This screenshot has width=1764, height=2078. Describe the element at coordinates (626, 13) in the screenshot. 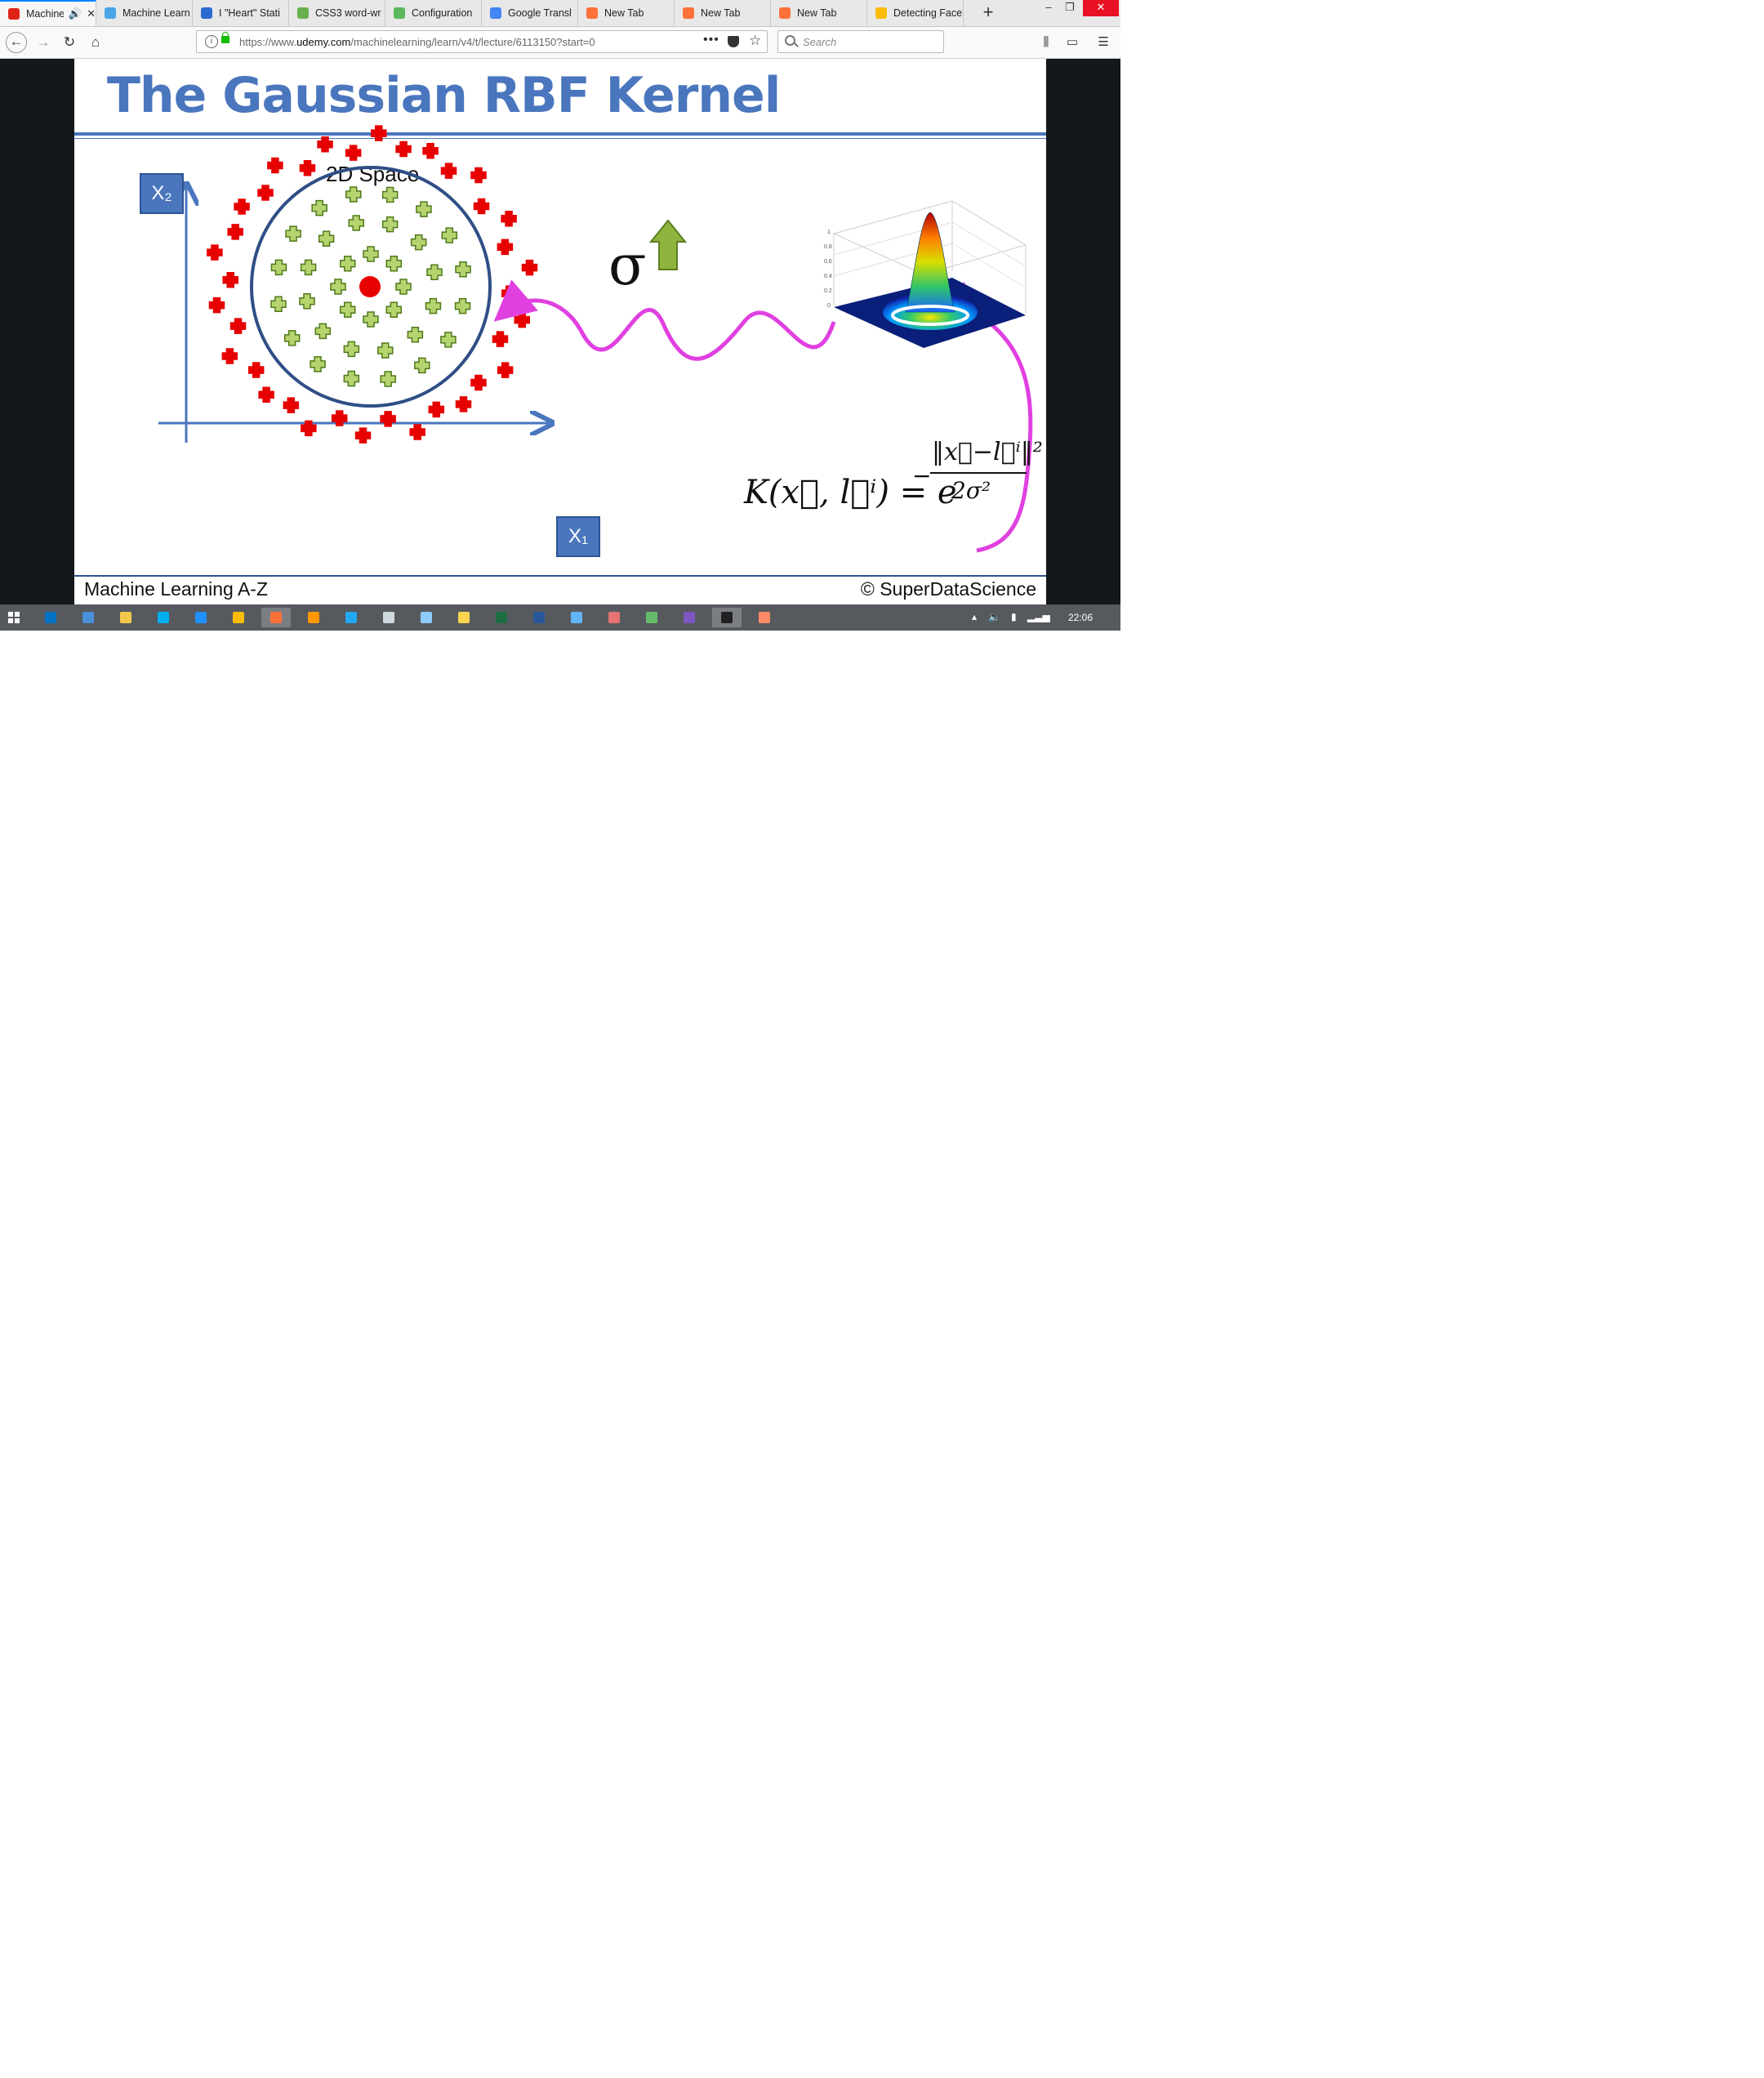

I see `tab-new-tab-1: New Tab` at that location.